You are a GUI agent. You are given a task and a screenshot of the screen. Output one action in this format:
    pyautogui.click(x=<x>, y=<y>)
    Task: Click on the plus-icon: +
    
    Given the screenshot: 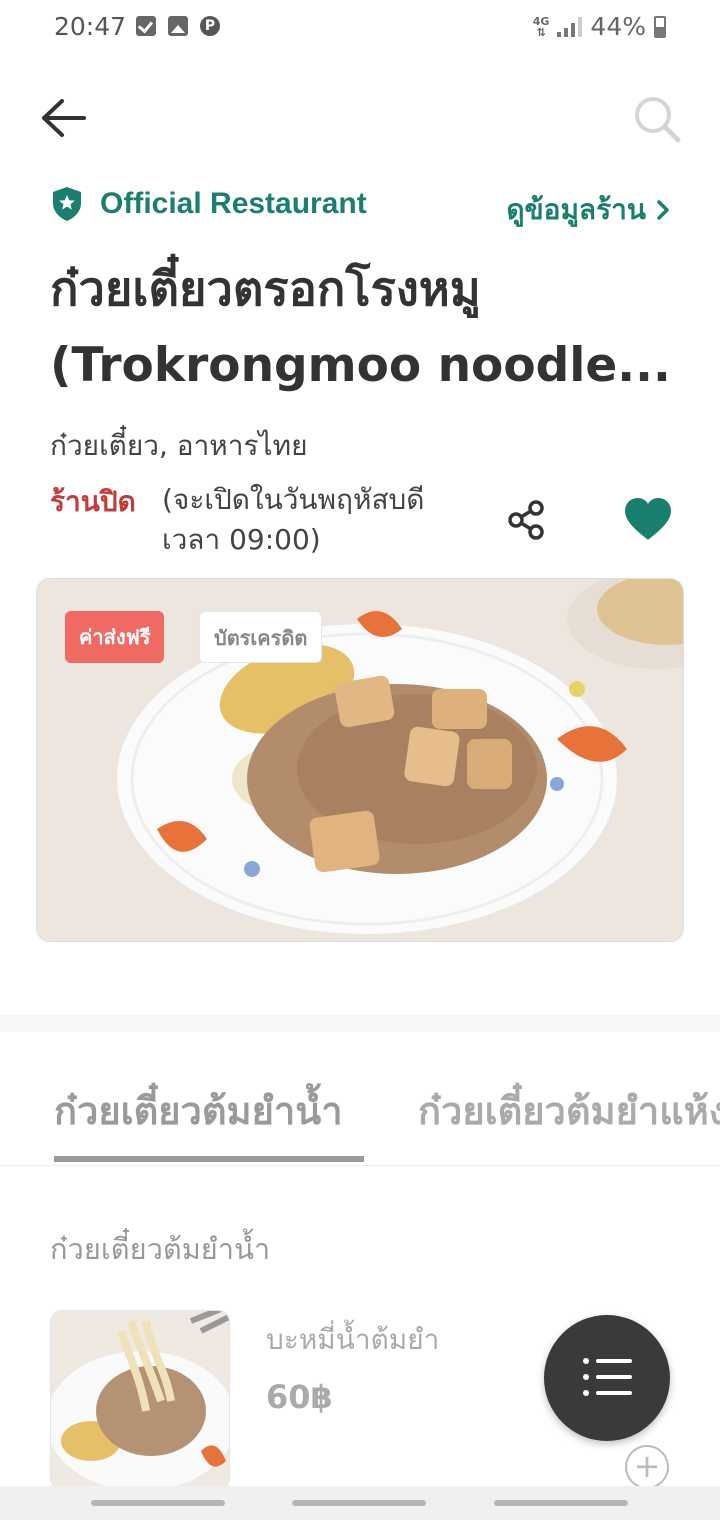 What is the action you would take?
    pyautogui.click(x=647, y=1466)
    